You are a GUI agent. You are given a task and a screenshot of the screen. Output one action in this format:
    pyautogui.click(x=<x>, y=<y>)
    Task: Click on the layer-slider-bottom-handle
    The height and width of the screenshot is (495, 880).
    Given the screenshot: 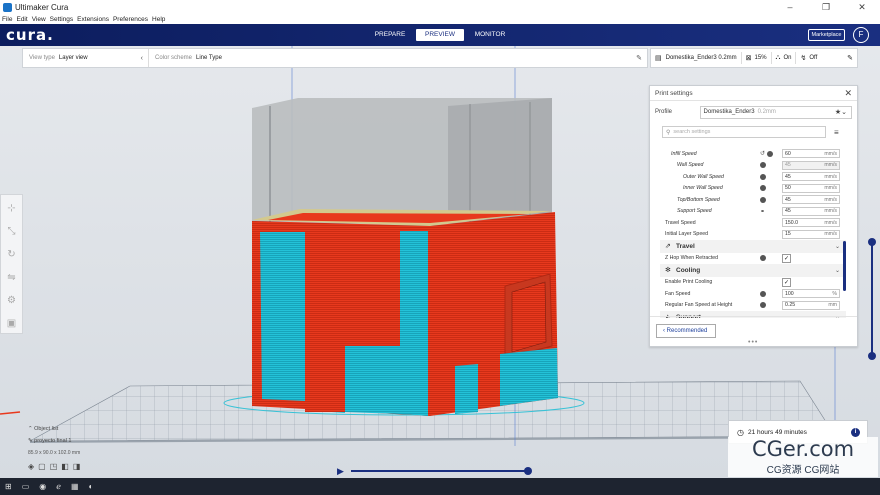 What is the action you would take?
    pyautogui.click(x=872, y=356)
    